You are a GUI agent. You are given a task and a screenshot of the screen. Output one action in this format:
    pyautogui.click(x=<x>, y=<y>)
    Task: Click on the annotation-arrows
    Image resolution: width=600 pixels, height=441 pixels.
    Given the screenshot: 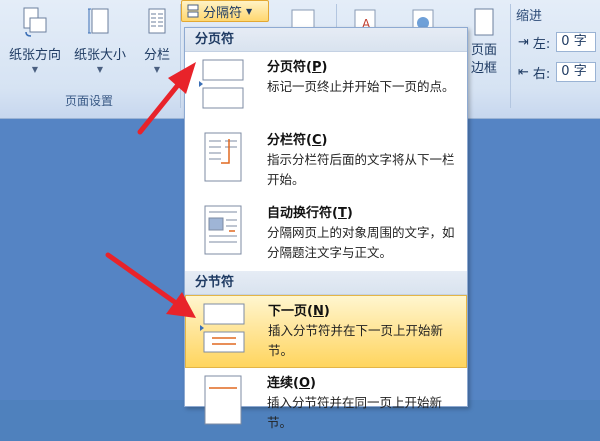 What is the action you would take?
    pyautogui.click(x=150, y=190)
    